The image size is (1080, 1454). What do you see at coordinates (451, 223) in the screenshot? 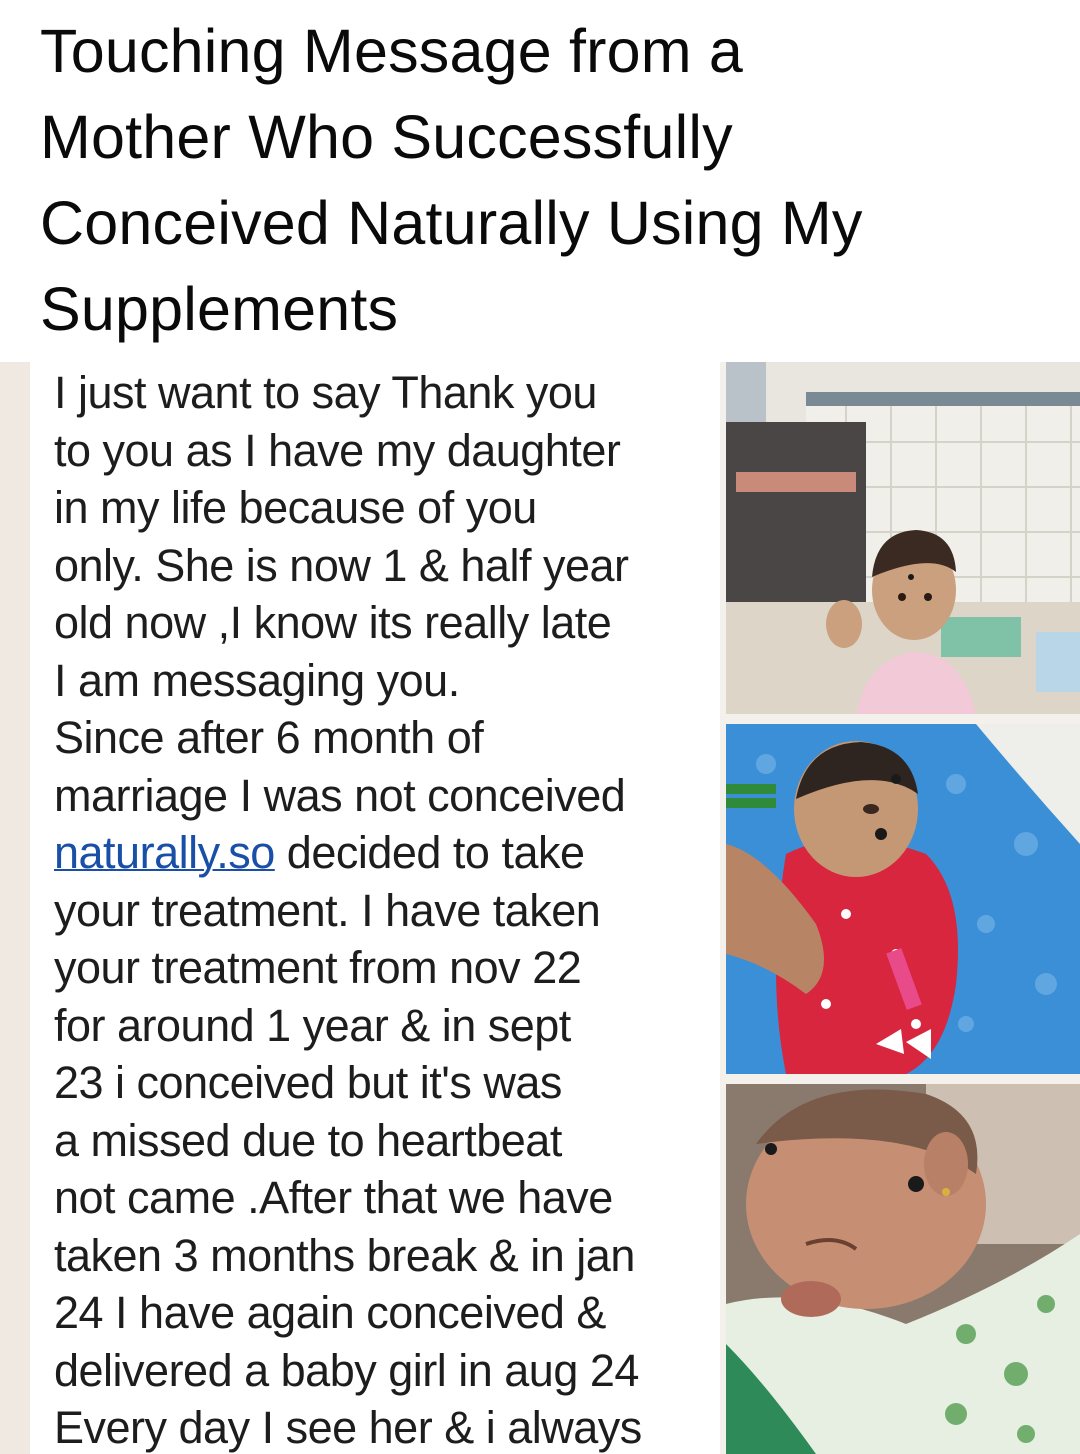
I see `headline-line: Conceived Naturally Using My` at bounding box center [451, 223].